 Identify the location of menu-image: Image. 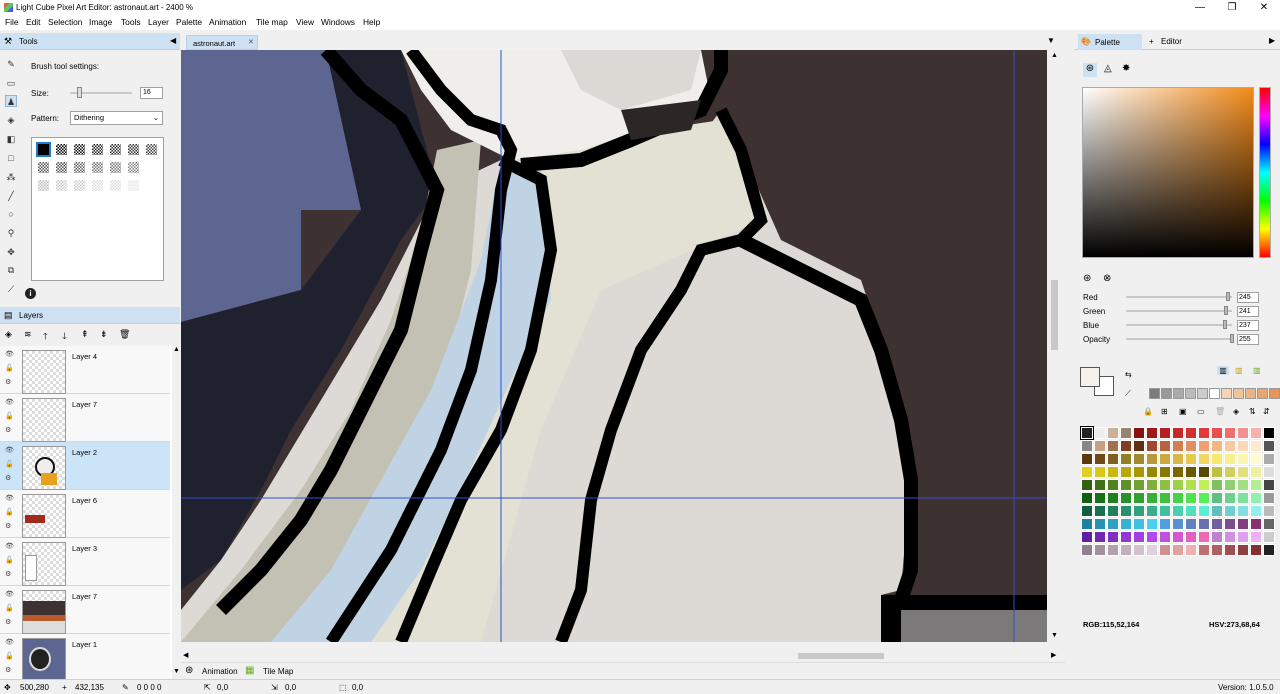
(100, 22).